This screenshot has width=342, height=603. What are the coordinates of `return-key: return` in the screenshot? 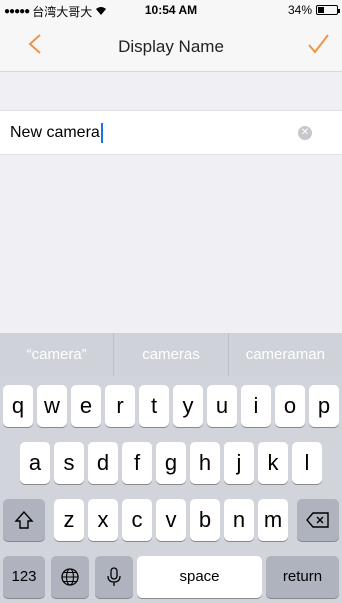 It's located at (302, 577).